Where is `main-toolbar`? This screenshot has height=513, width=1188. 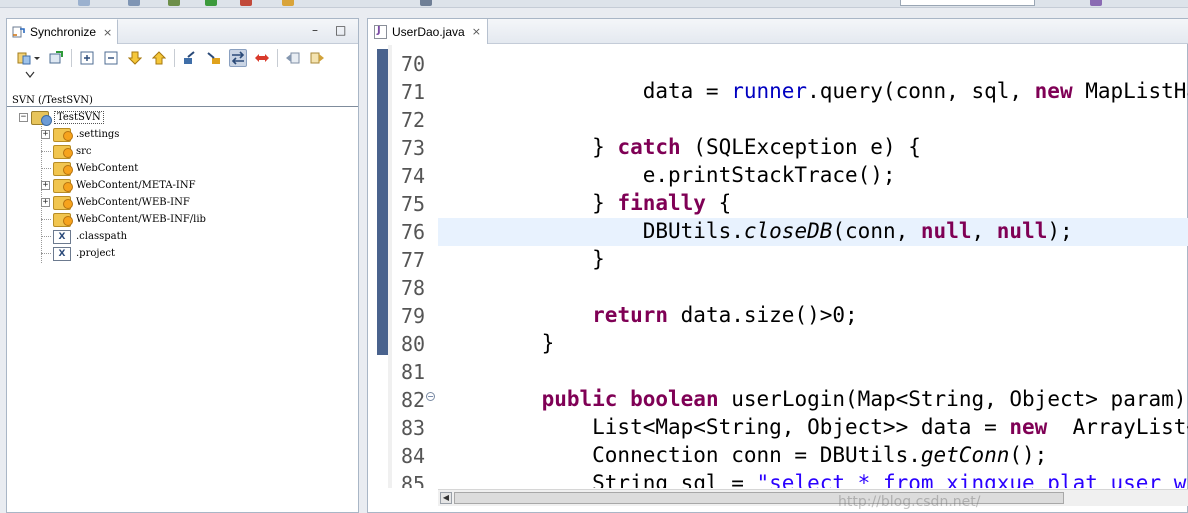
main-toolbar is located at coordinates (594, 4).